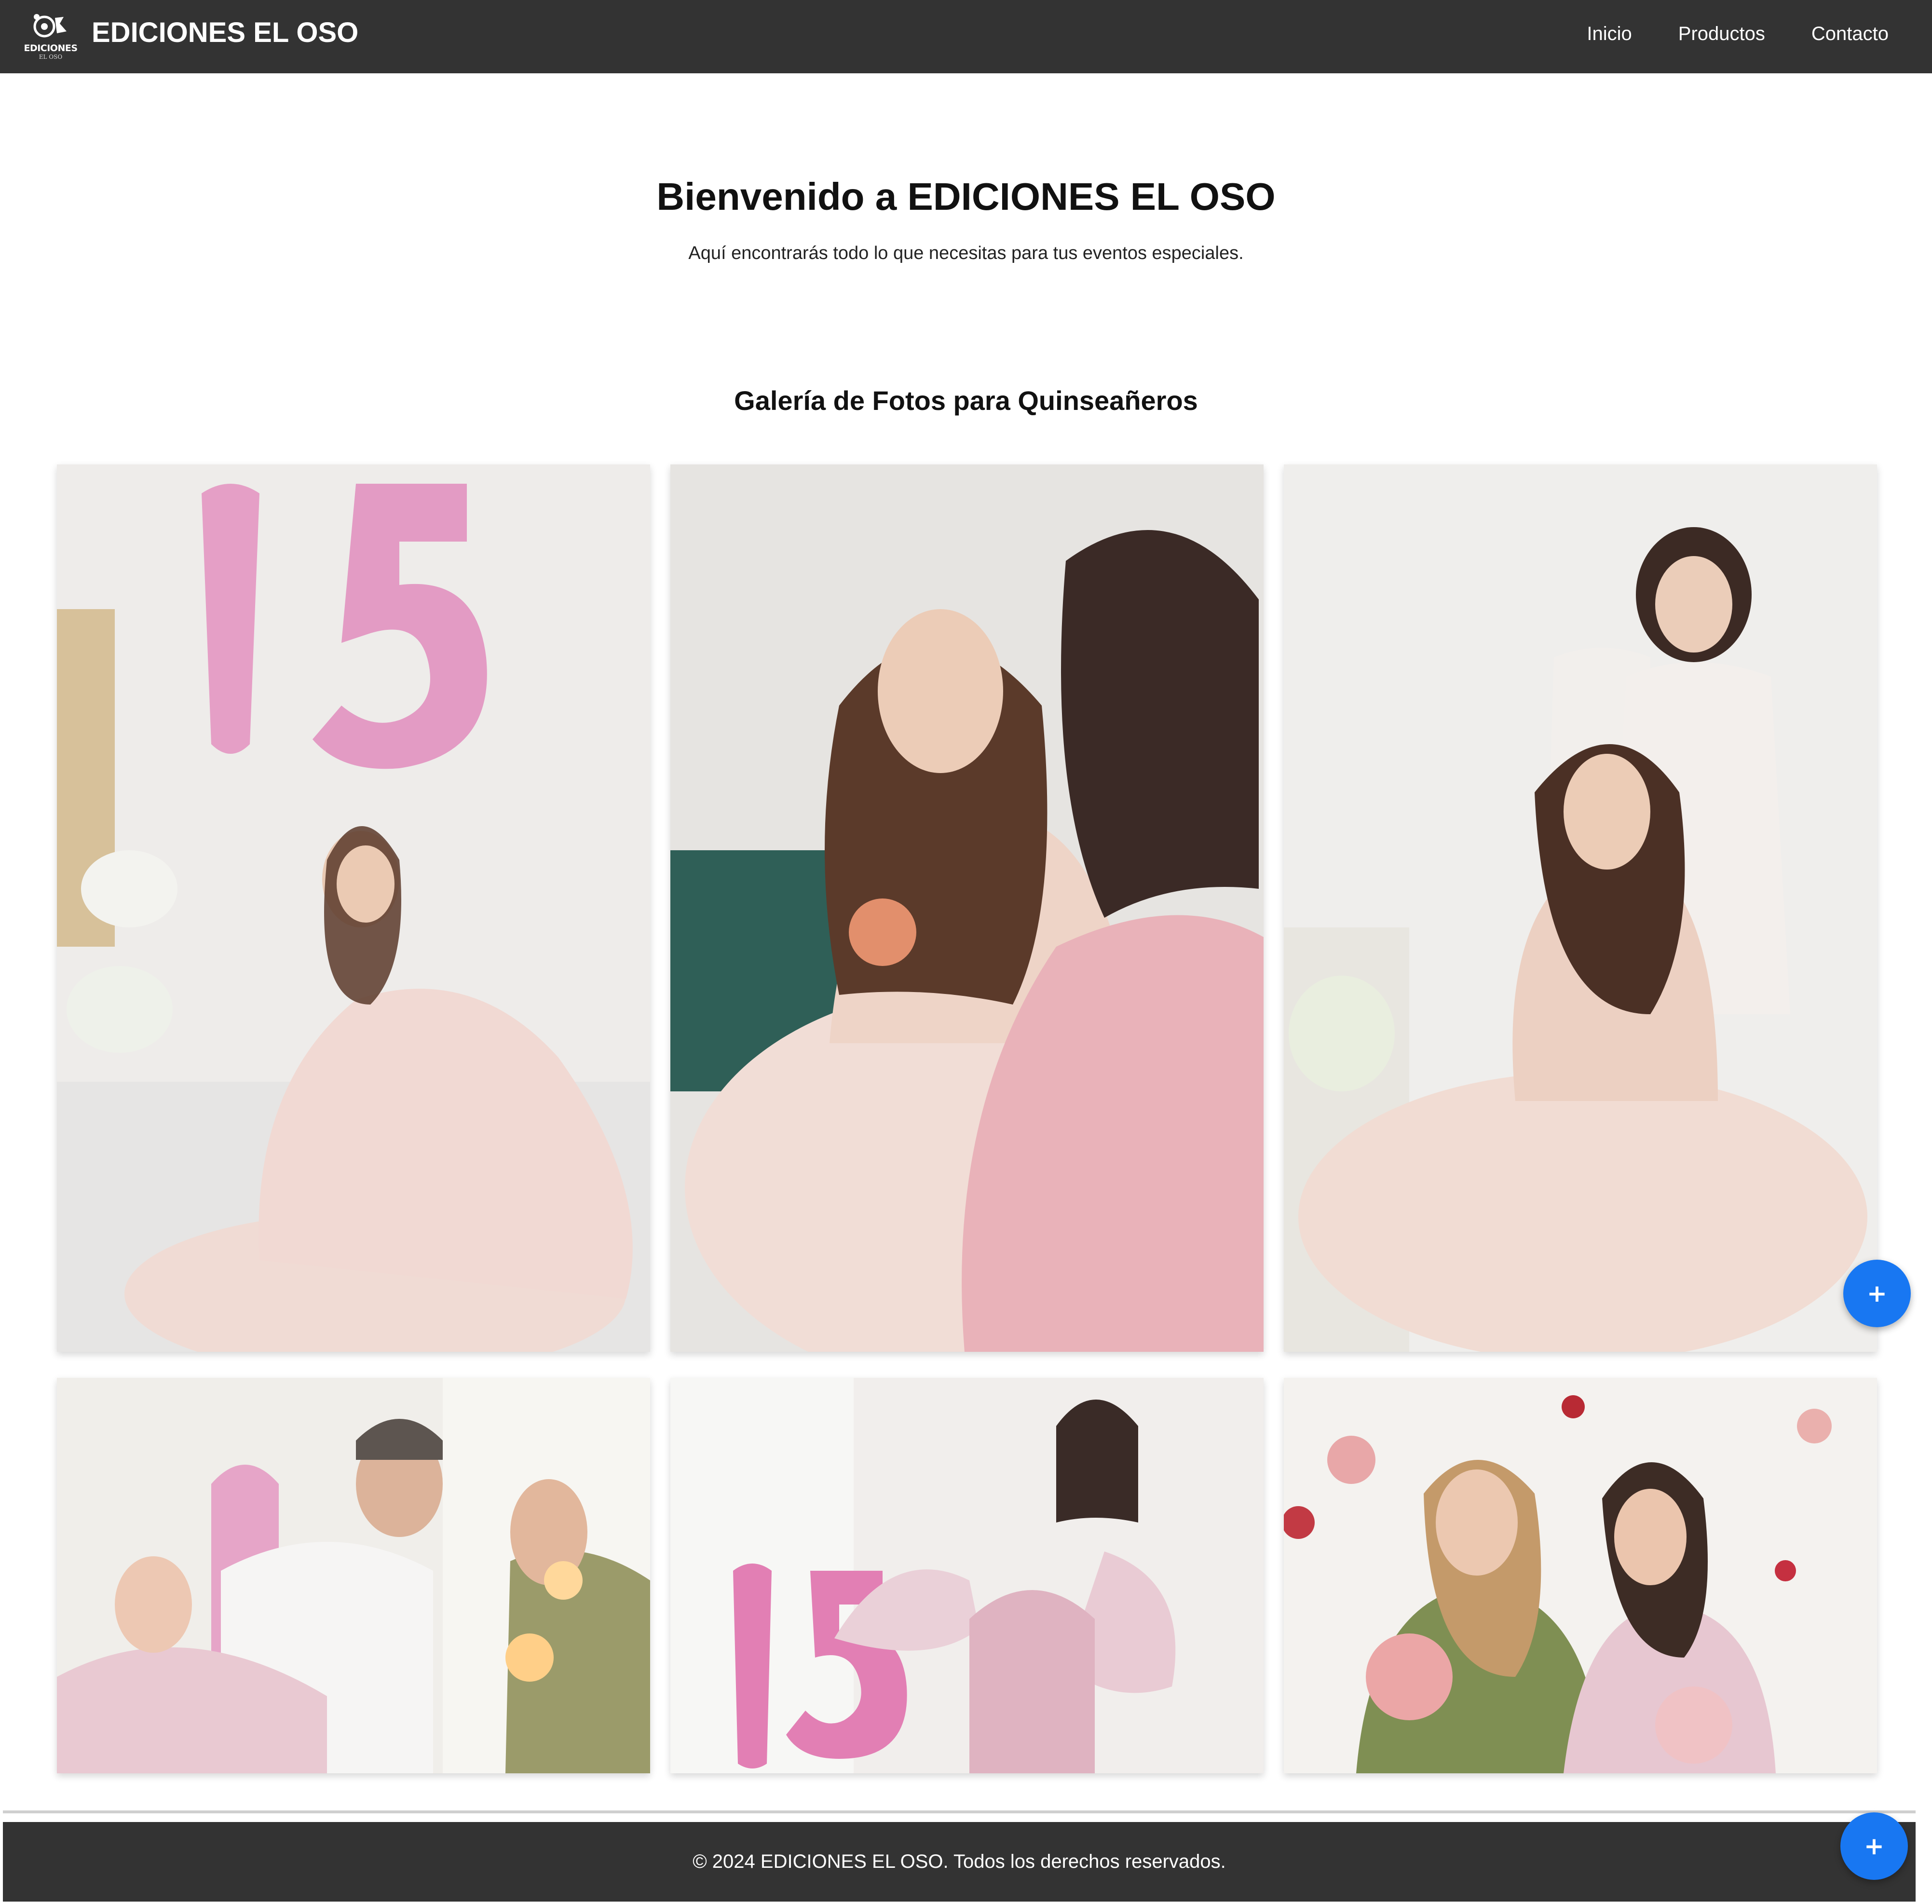 The width and height of the screenshot is (1932, 1904). I want to click on photo-girl-dancing-15-balloons-icon, so click(967, 1576).